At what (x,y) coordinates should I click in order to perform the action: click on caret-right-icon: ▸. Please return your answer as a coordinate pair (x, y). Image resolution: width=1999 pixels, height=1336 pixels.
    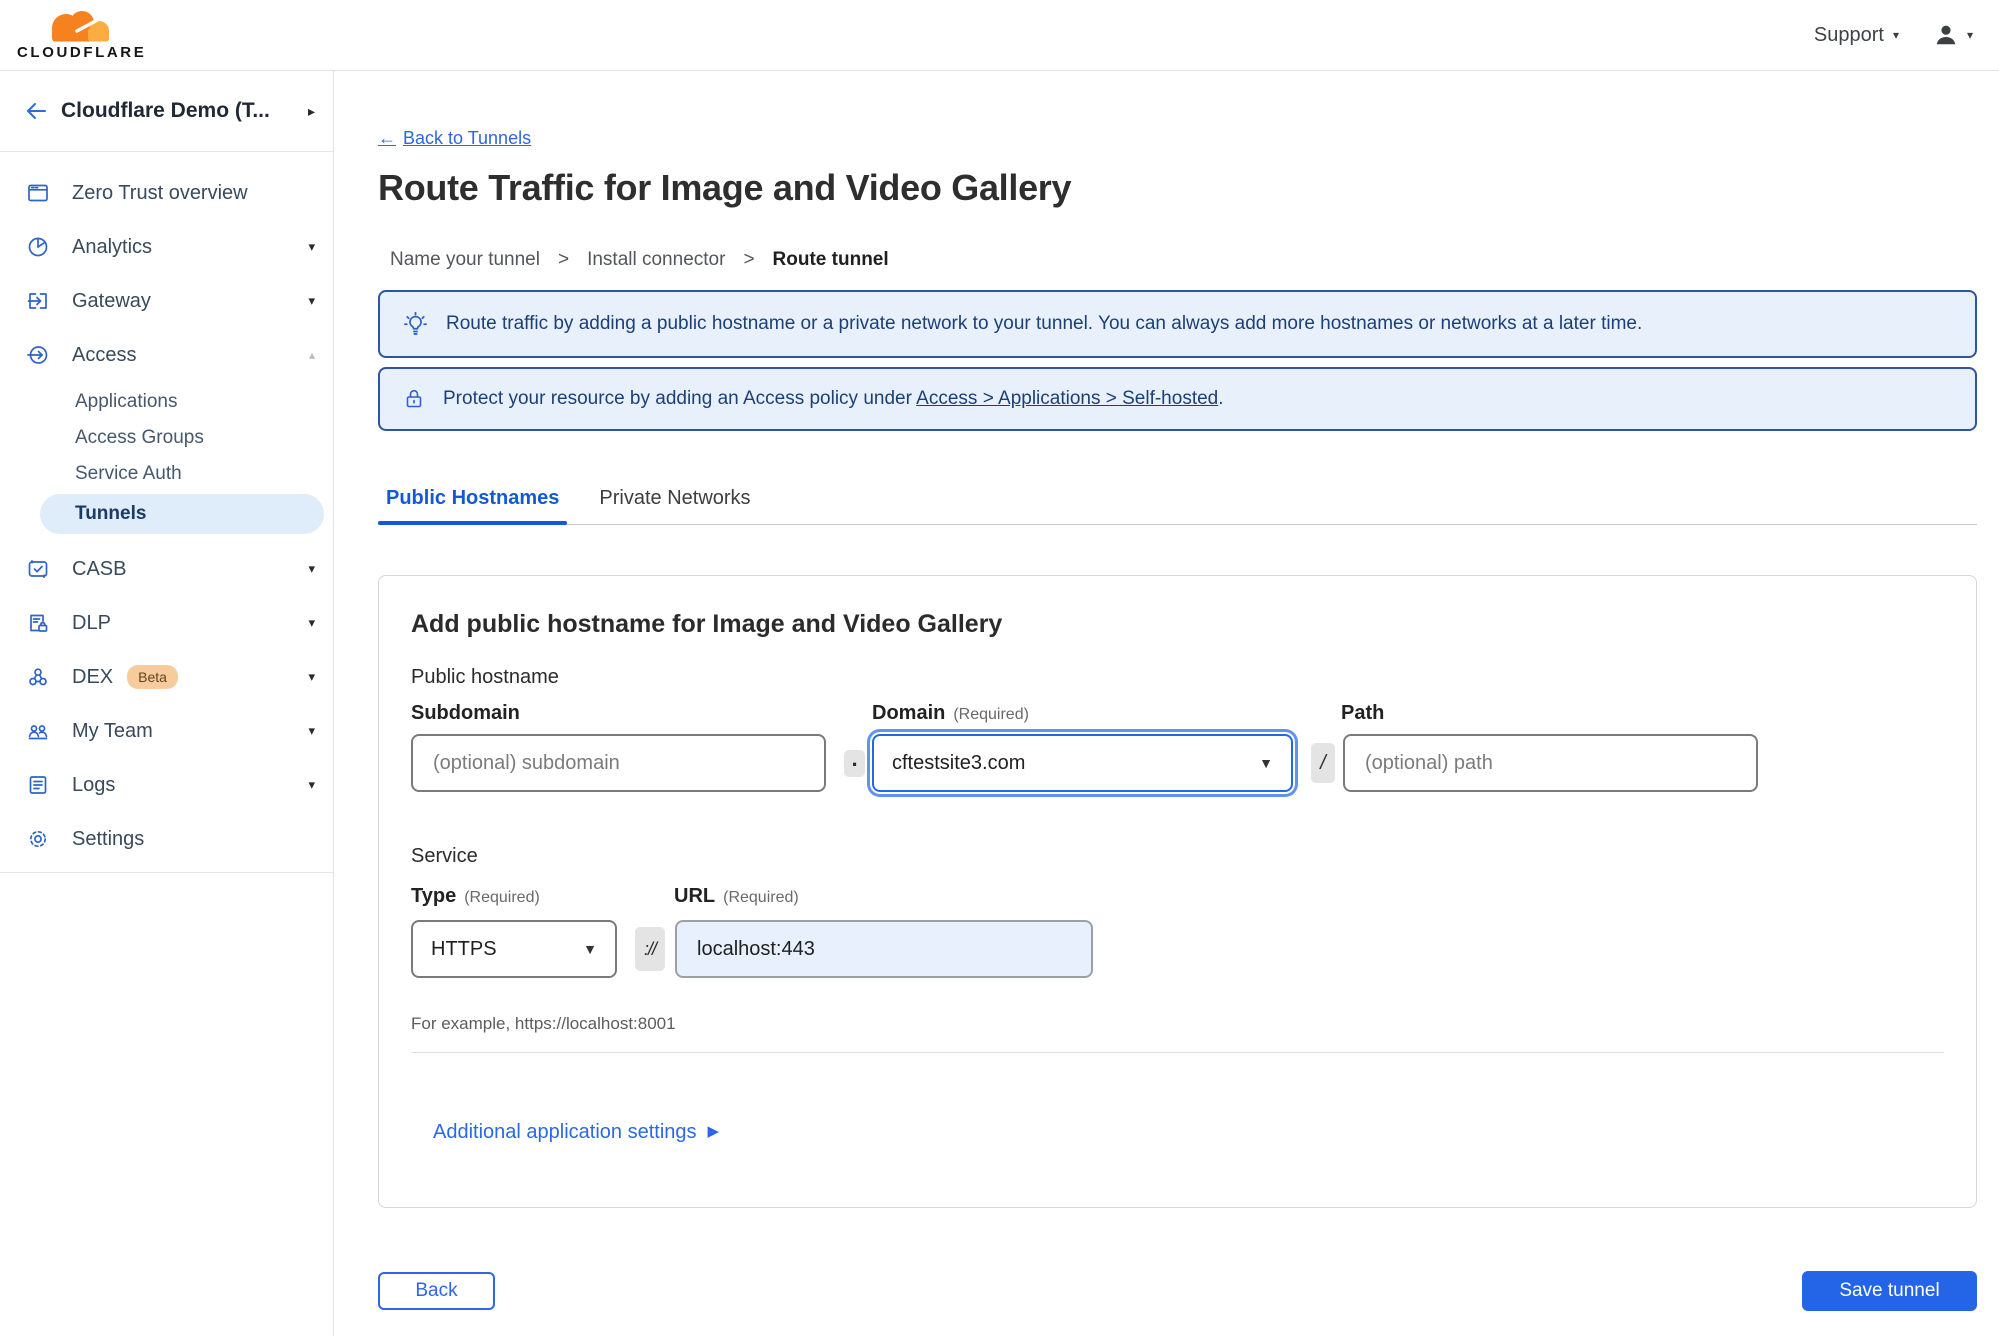
    Looking at the image, I should click on (311, 110).